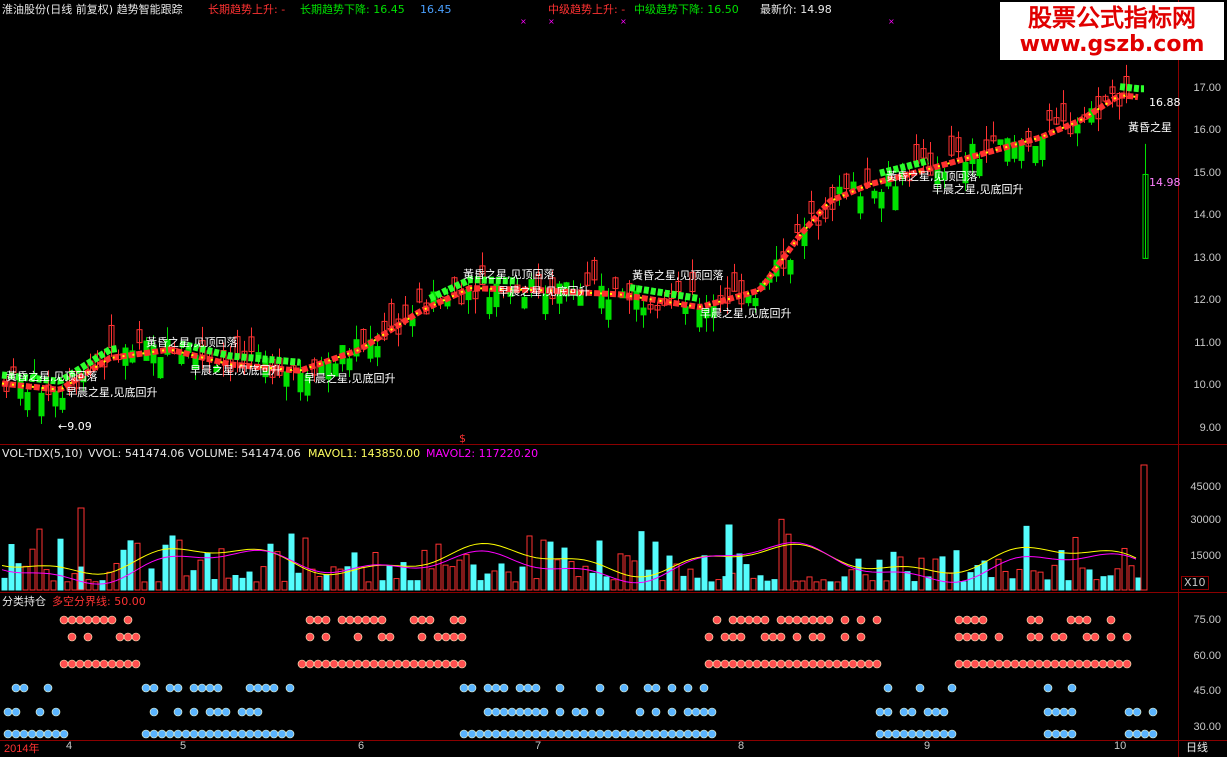 The image size is (1227, 757). What do you see at coordinates (1197, 748) in the screenshot?
I see `period-button: 日线` at bounding box center [1197, 748].